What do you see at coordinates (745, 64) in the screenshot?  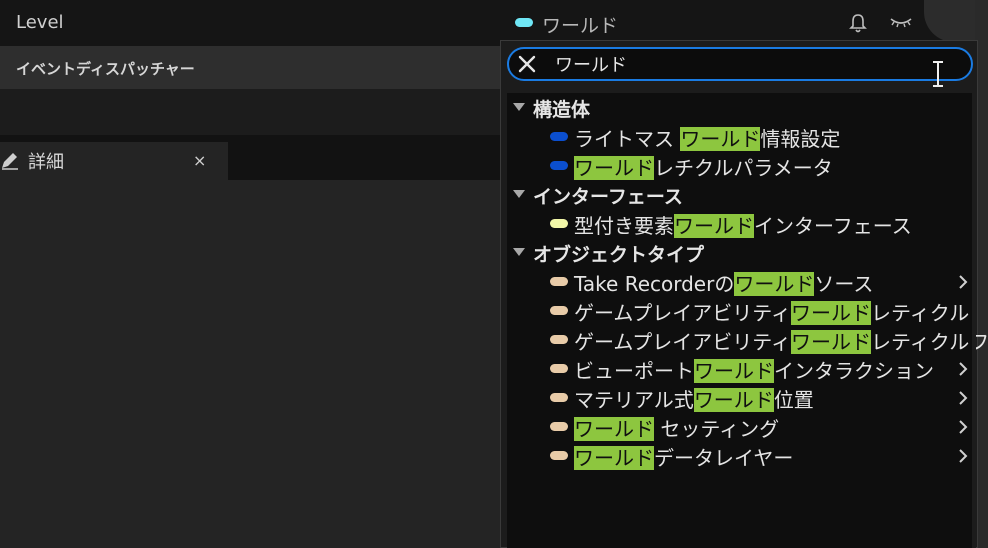 I see `search-input` at bounding box center [745, 64].